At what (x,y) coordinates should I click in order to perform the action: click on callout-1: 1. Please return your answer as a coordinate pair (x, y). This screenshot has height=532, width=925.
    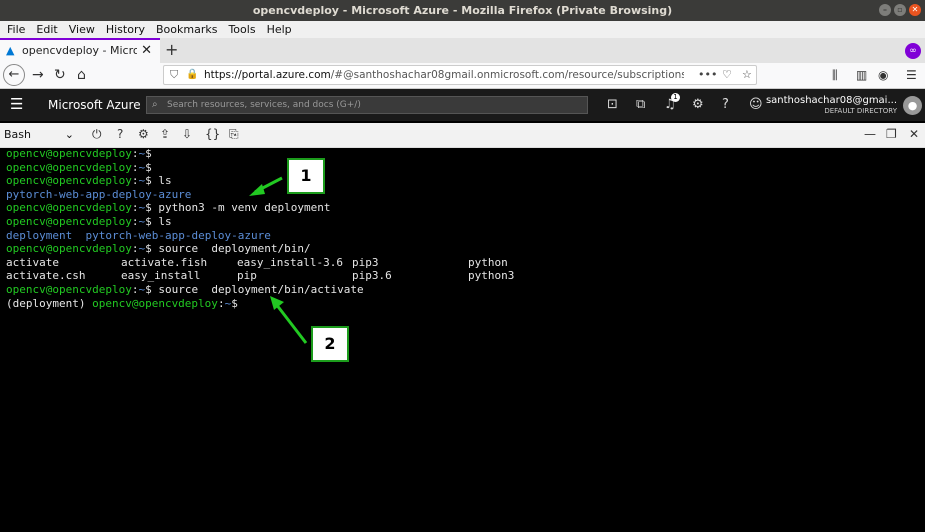
    Looking at the image, I should click on (306, 176).